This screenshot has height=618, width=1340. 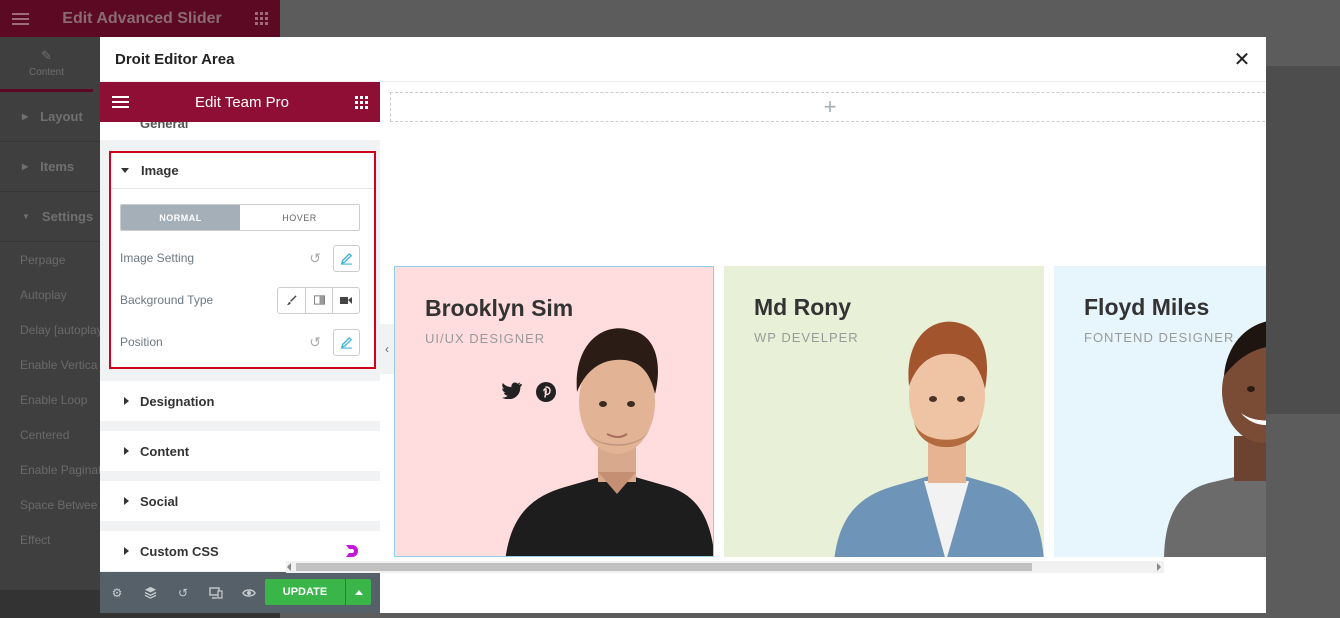 I want to click on control-position: Position ↺, so click(x=242, y=342).